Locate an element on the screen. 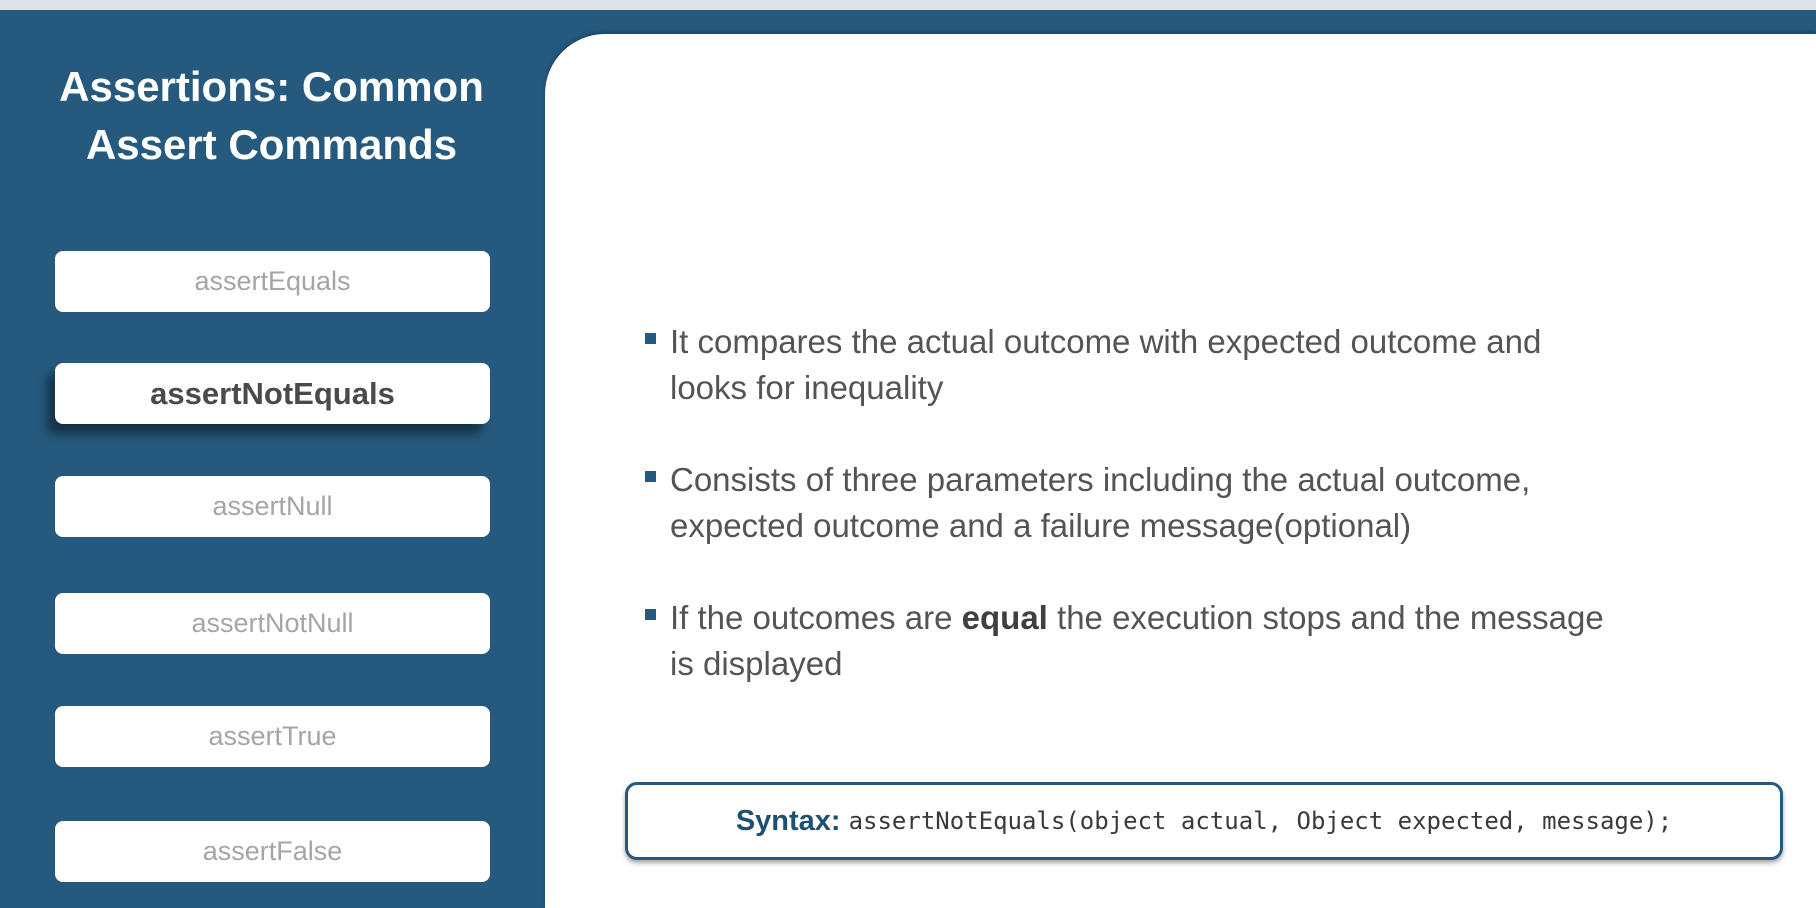  syntax-label: Syntax: is located at coordinates (788, 820).